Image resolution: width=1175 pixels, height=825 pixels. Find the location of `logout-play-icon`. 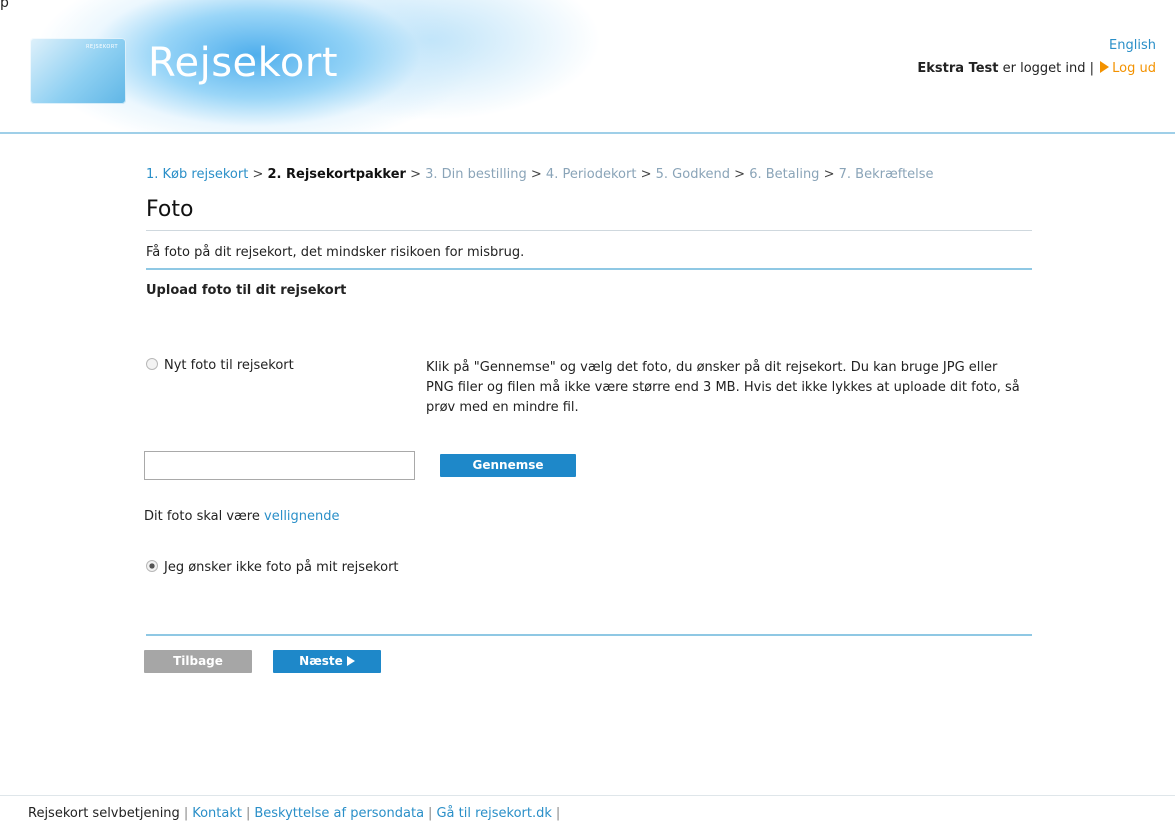

logout-play-icon is located at coordinates (1105, 67).